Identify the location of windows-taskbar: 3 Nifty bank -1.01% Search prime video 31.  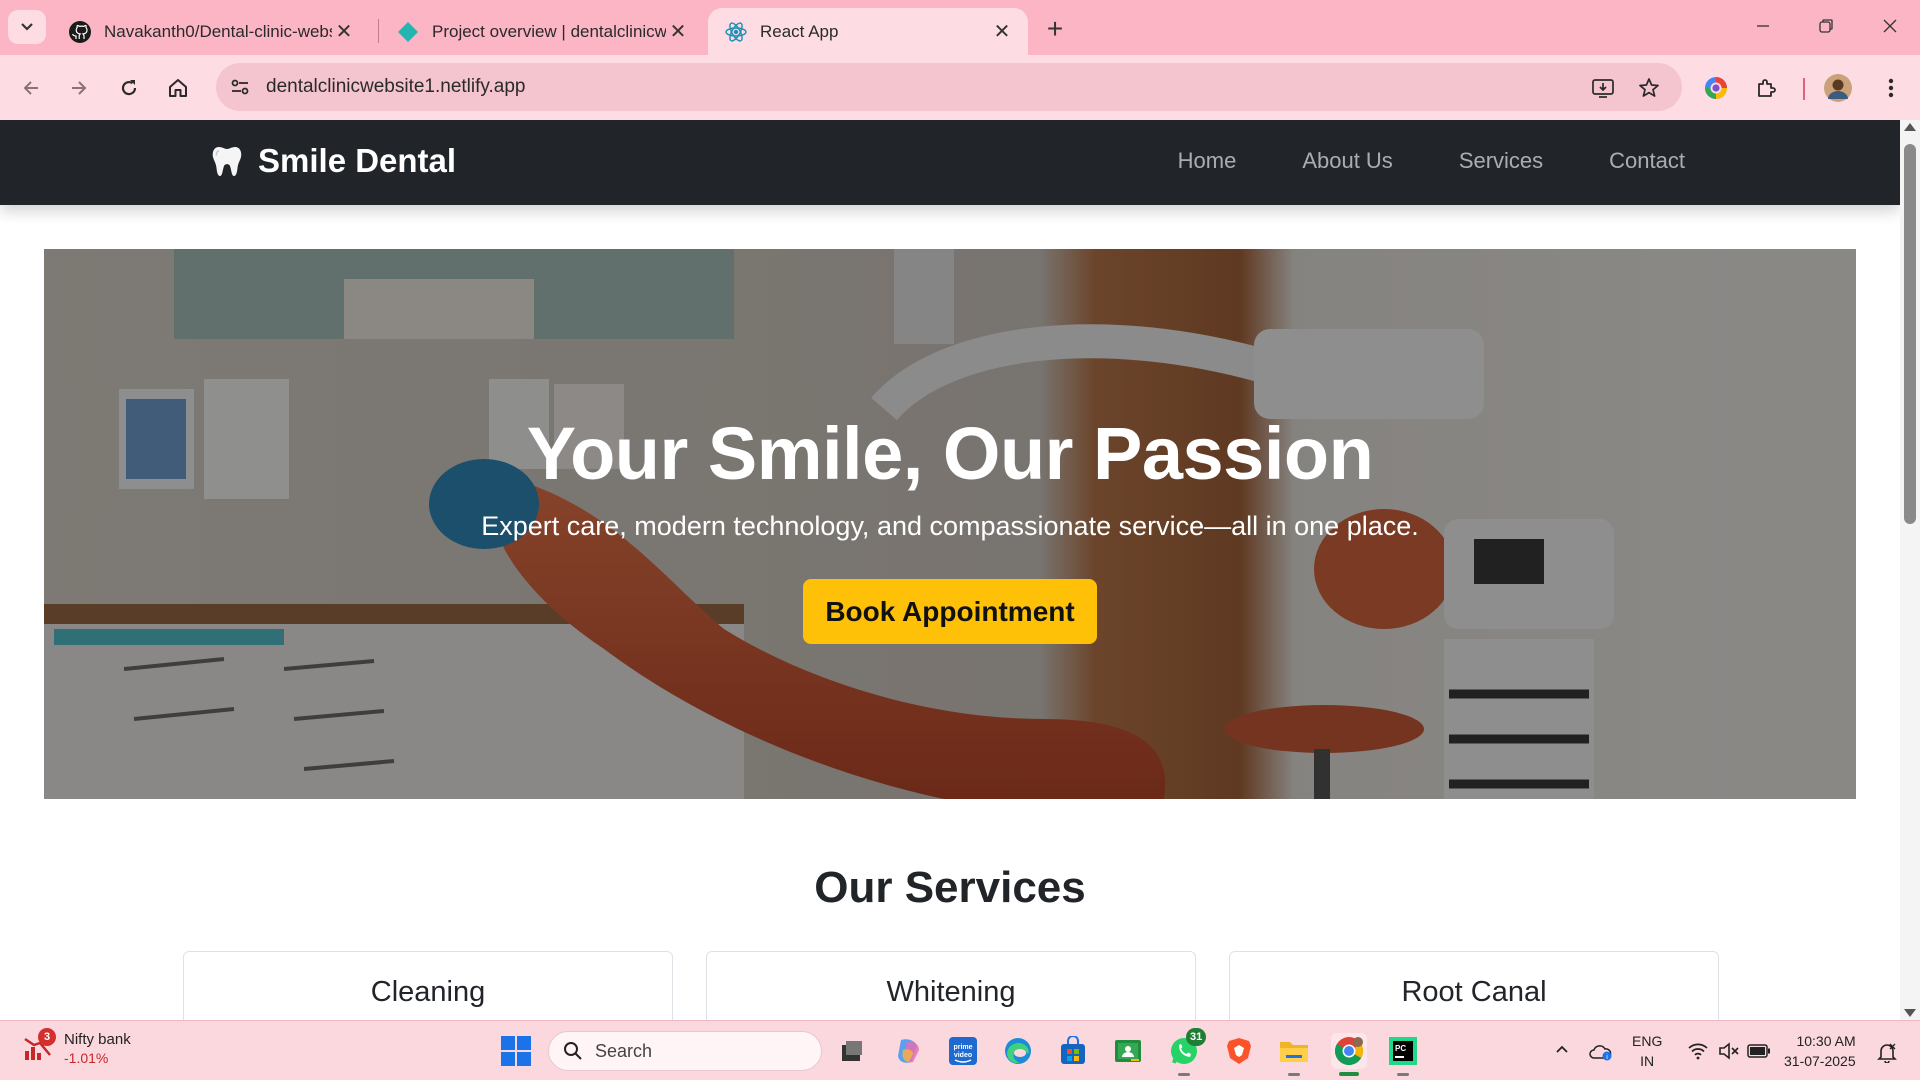
(960, 1050).